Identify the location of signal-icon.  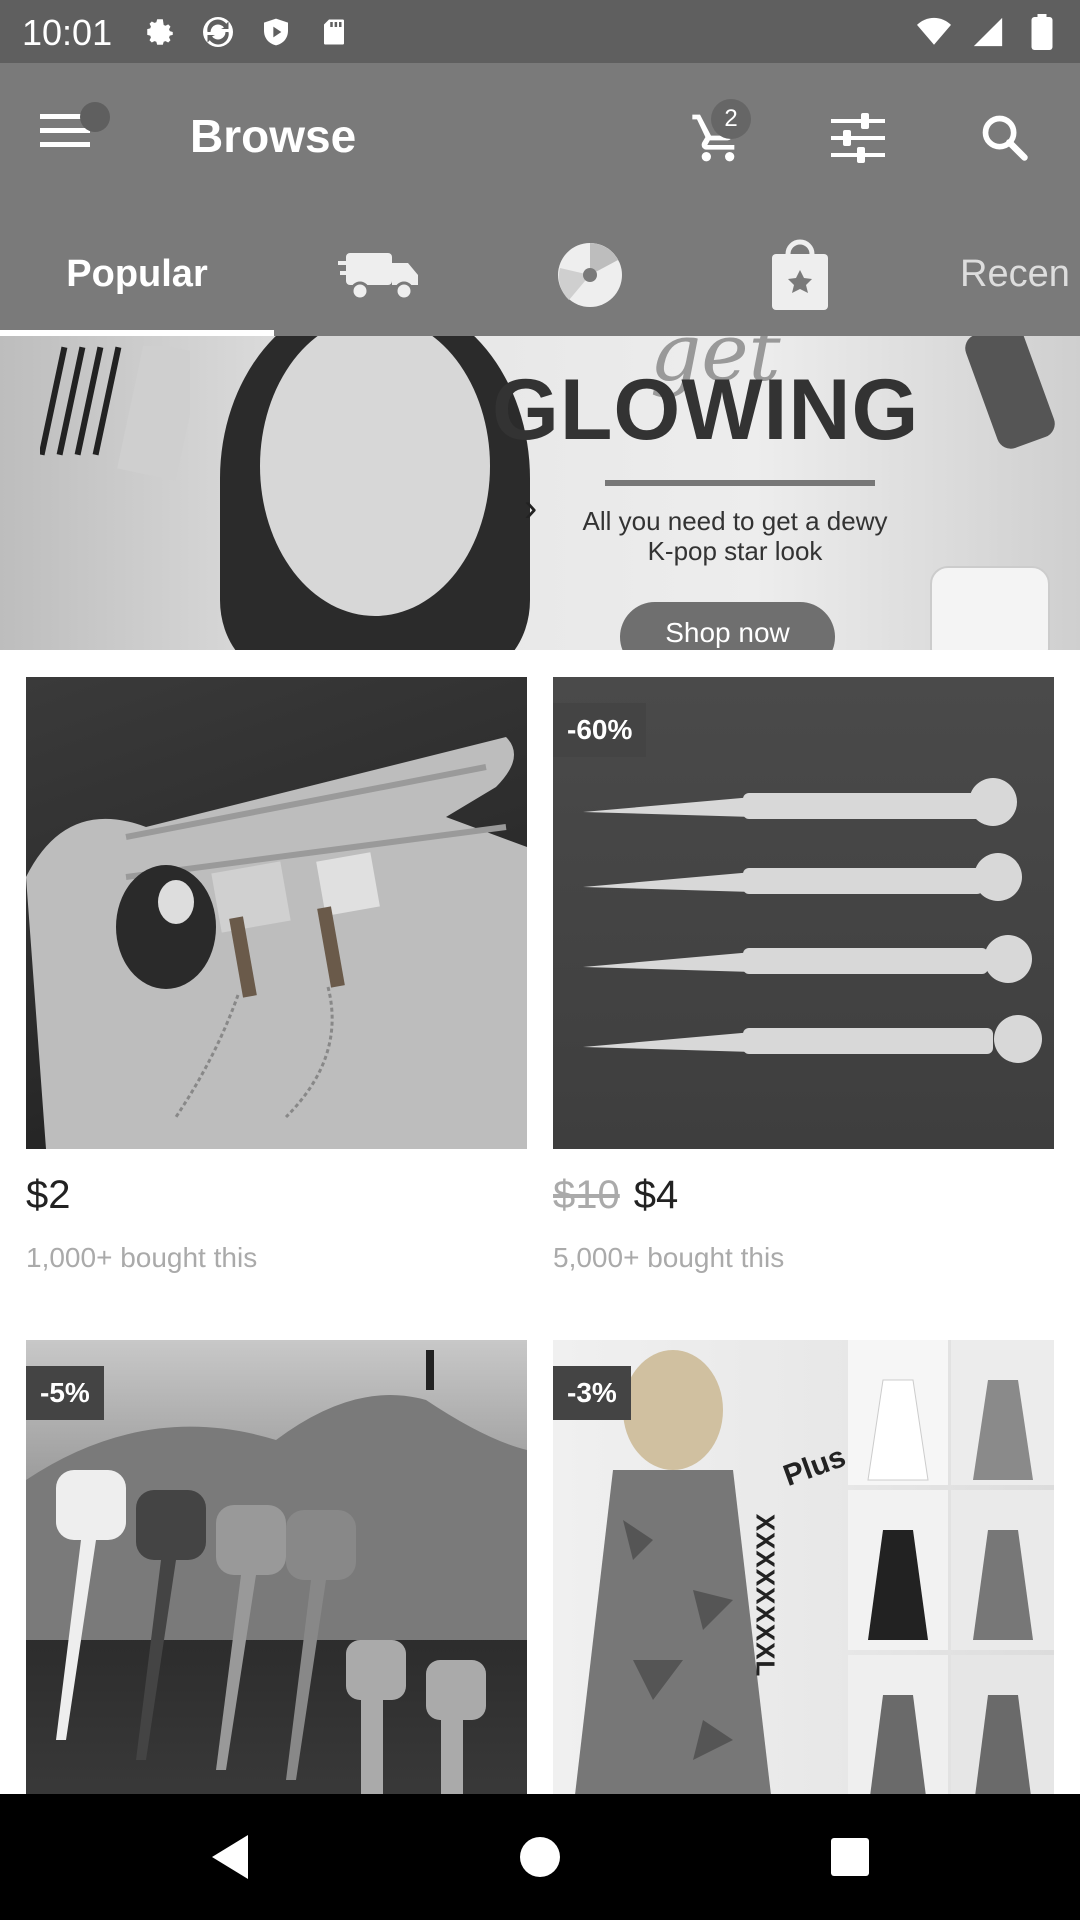
(988, 32).